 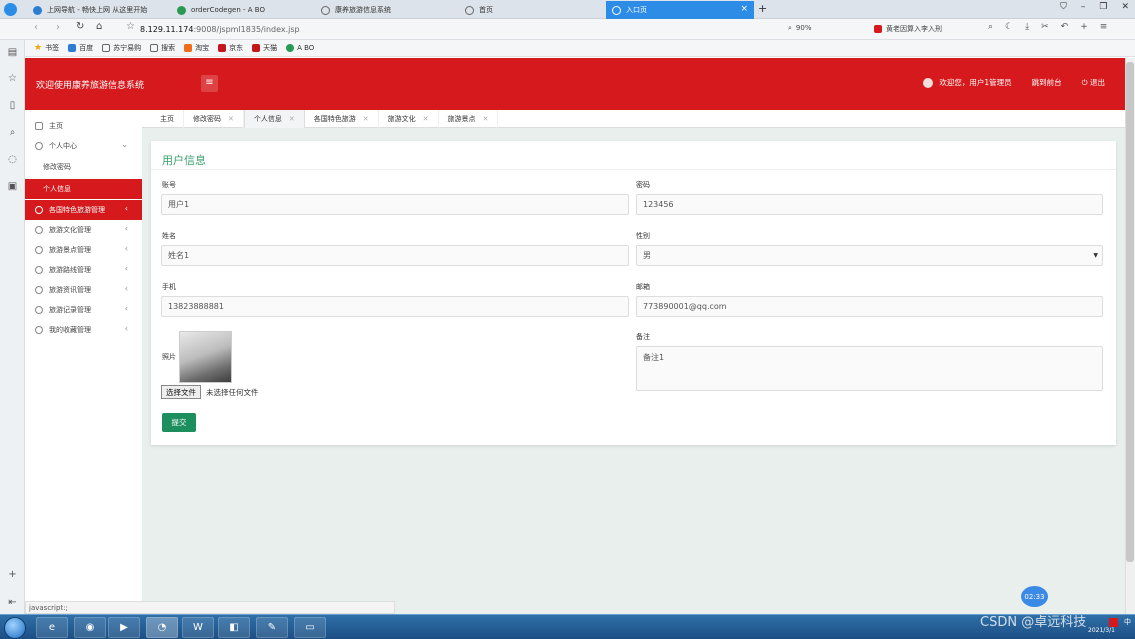 I want to click on sidebar-item-news: 旅游资讯管理 ‹, so click(x=83, y=290).